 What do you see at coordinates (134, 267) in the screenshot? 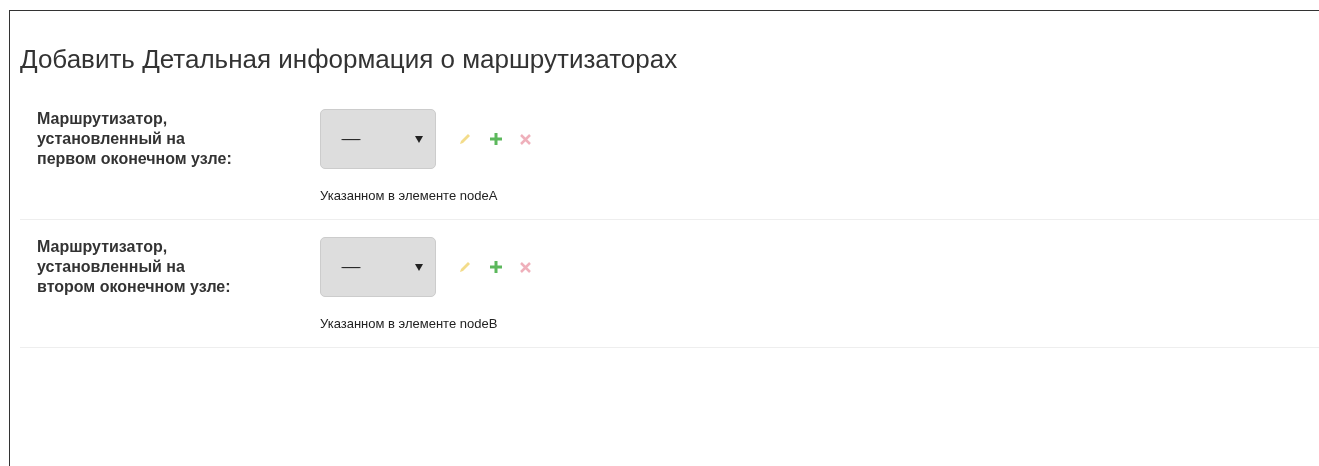
I see `field-label: Маршрутизатор, установленный на втором оконечном узле:` at bounding box center [134, 267].